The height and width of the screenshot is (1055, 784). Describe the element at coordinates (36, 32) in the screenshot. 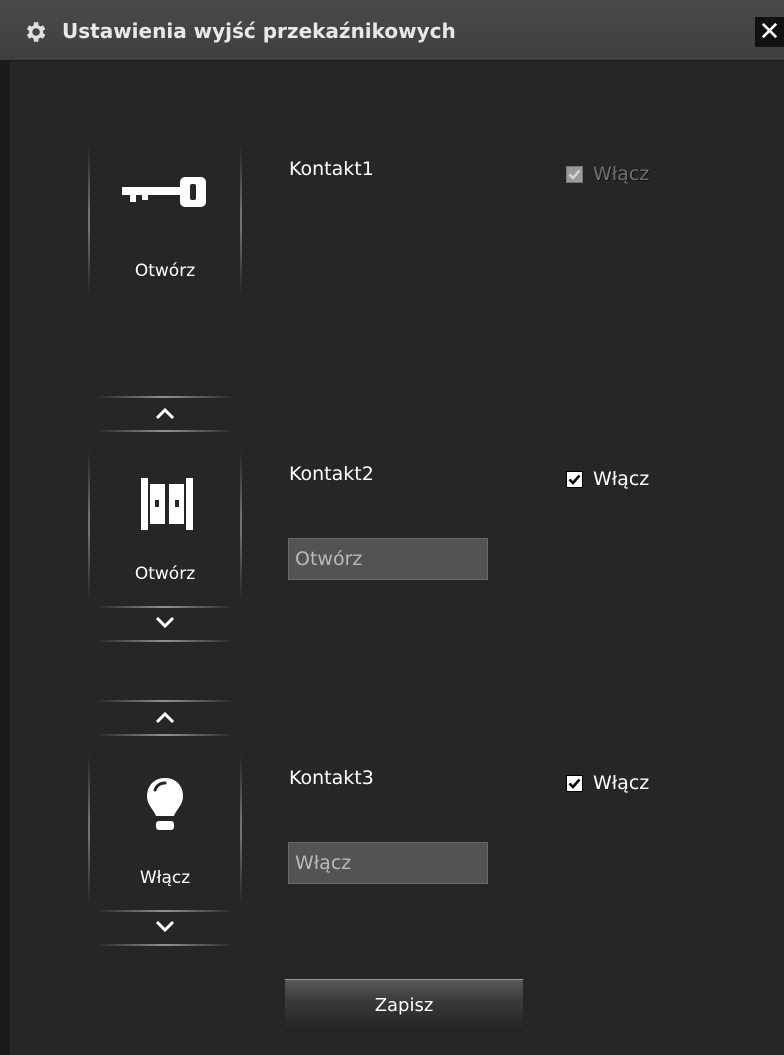

I see `gear-icon` at that location.